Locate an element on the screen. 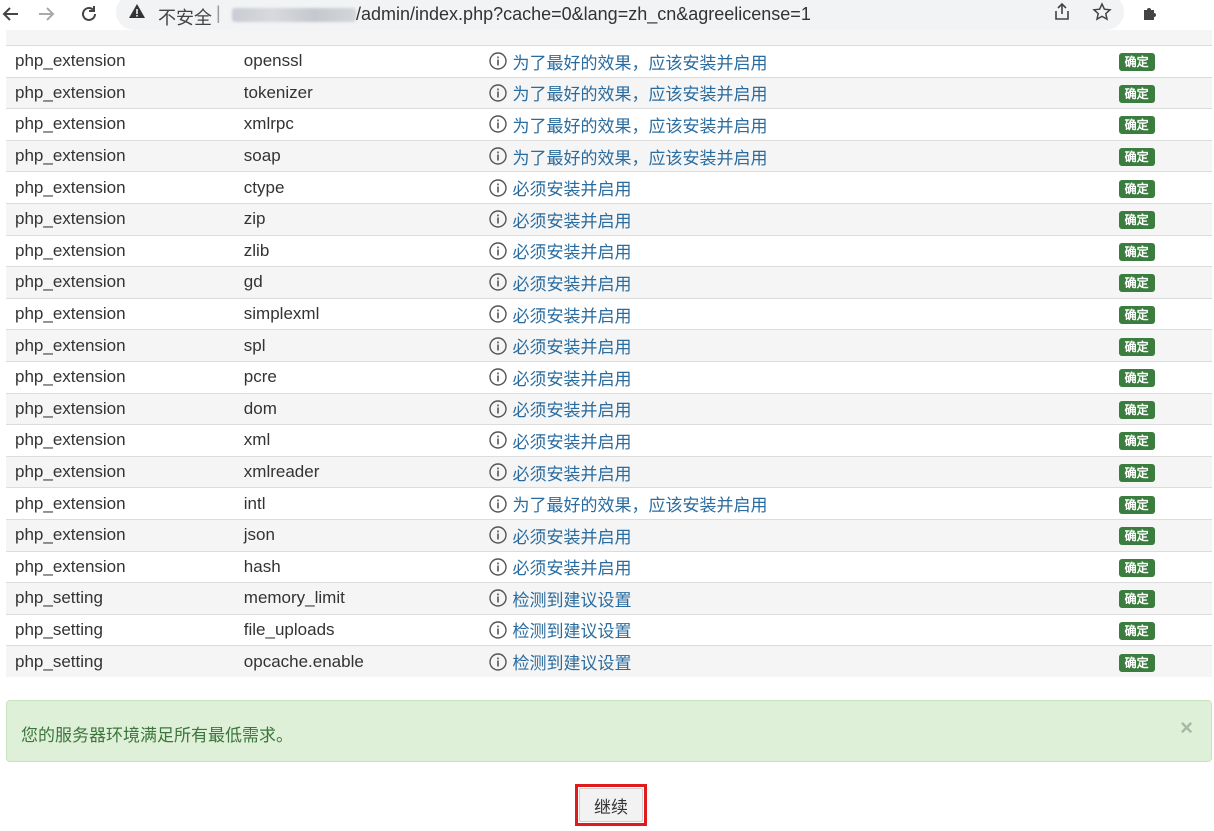  table-row: php_extension hash 必须安装并启用 确定 is located at coordinates (609, 566).